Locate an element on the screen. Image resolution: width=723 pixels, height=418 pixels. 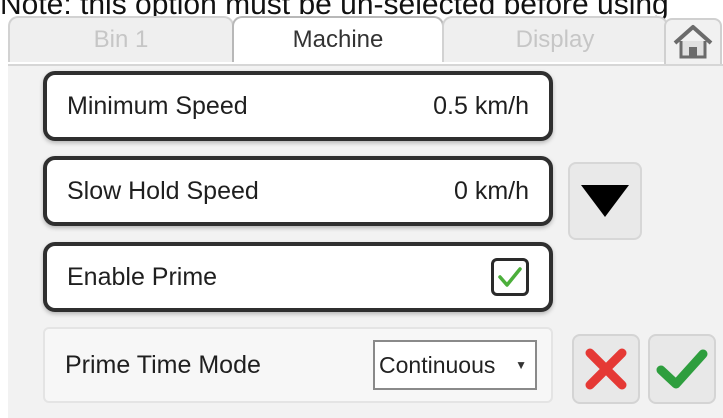
home-button is located at coordinates (693, 41).